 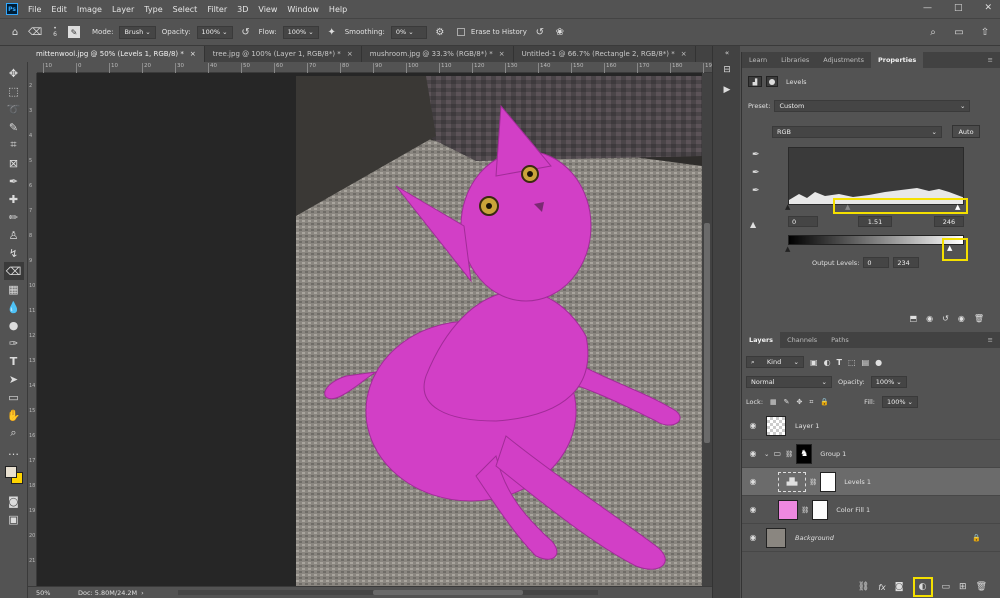 What do you see at coordinates (981, 587) in the screenshot?
I see `delete-layer-icon: 🗑` at bounding box center [981, 587].